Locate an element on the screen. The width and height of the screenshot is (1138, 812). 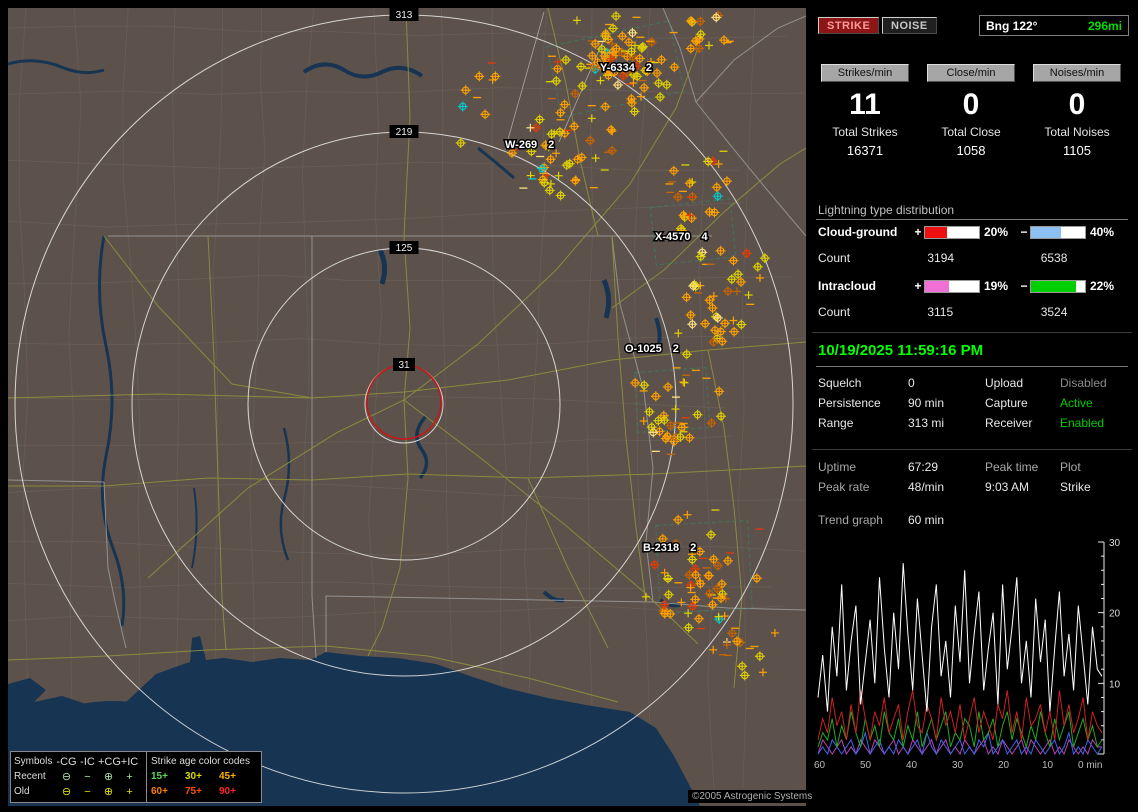
svg-text: 313 is located at coordinates (404, 15).